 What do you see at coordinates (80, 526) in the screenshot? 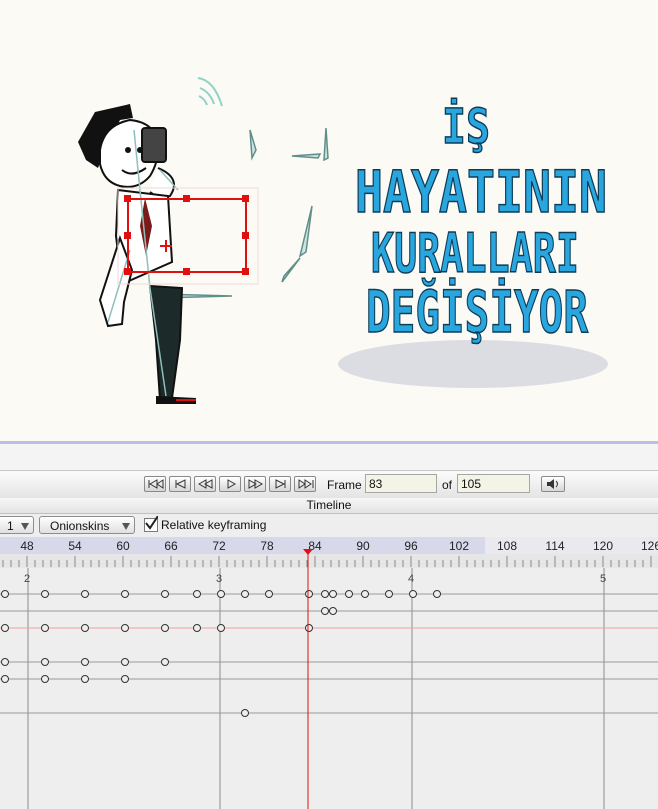
I see `onionskins-label: Onionskins` at bounding box center [80, 526].